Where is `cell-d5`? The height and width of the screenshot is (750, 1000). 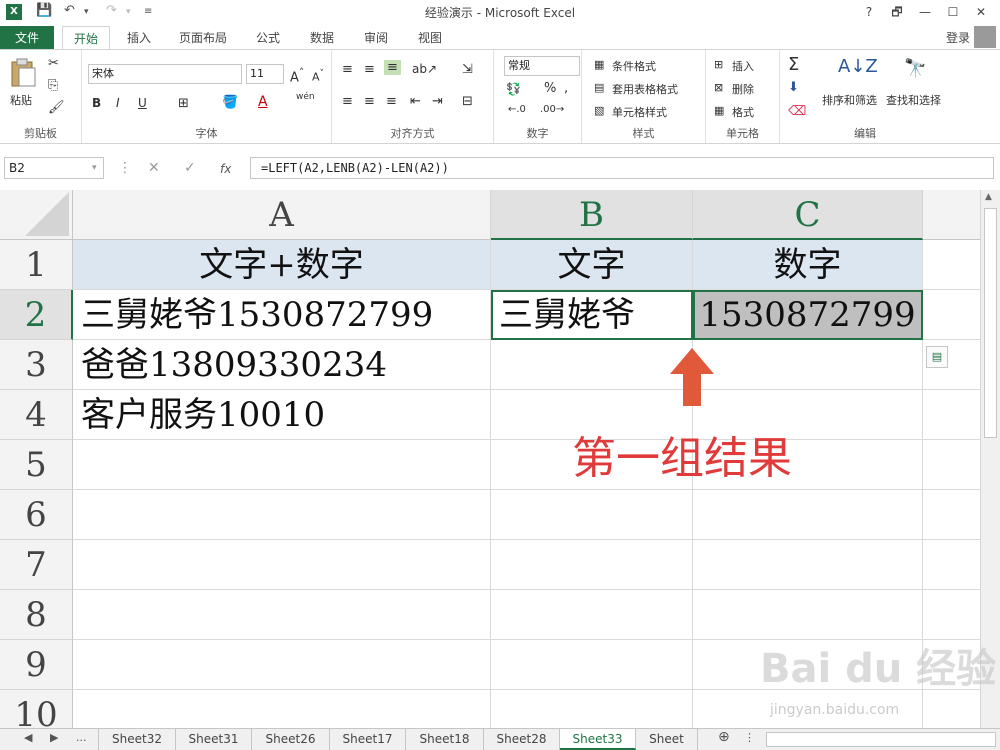 cell-d5 is located at coordinates (951, 465).